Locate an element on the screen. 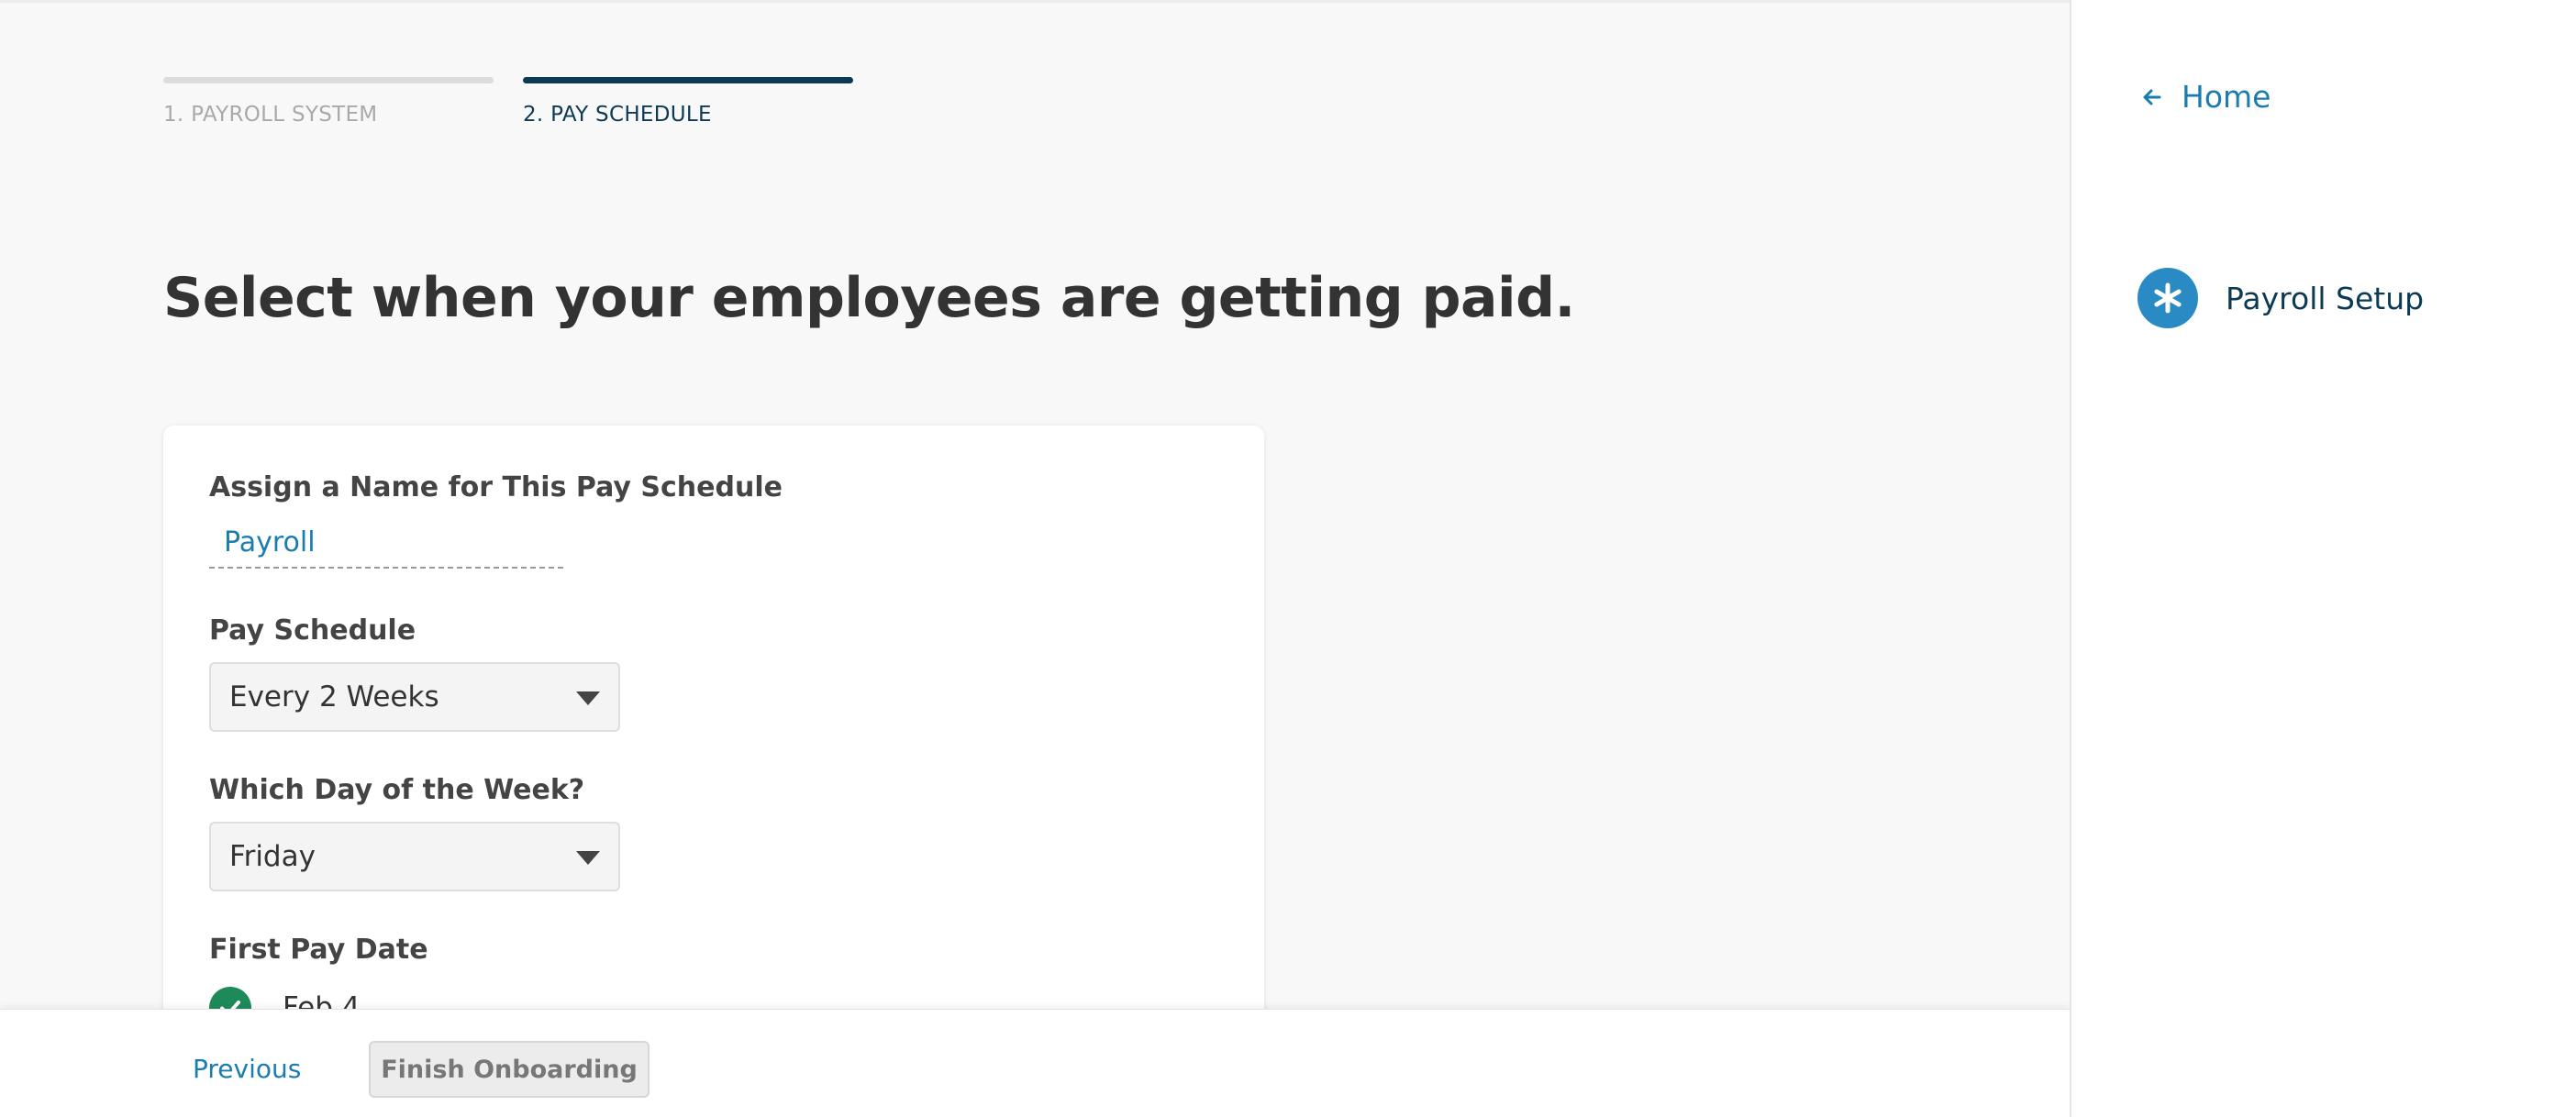 This screenshot has width=2576, height=1117. pay-day-value: Friday is located at coordinates (272, 856).